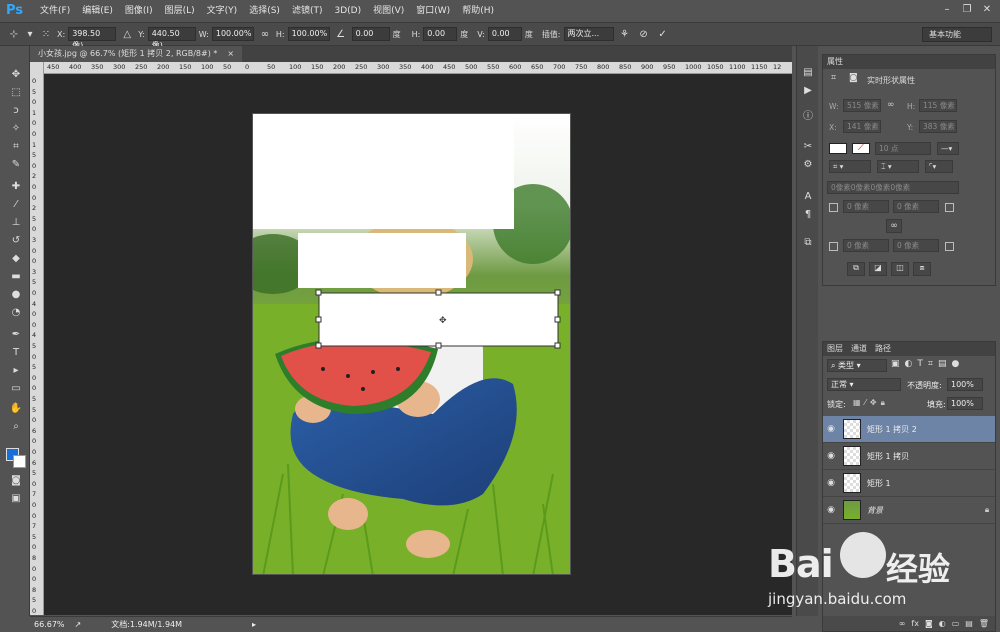  I want to click on lock-paint-icon: ⁄, so click(865, 403).